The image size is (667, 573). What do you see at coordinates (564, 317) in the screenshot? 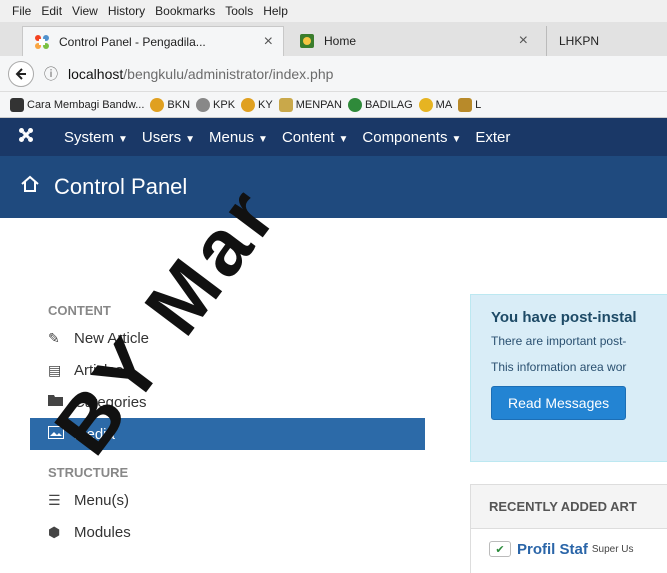
I see `alert-title: You have post-instal` at bounding box center [564, 317].